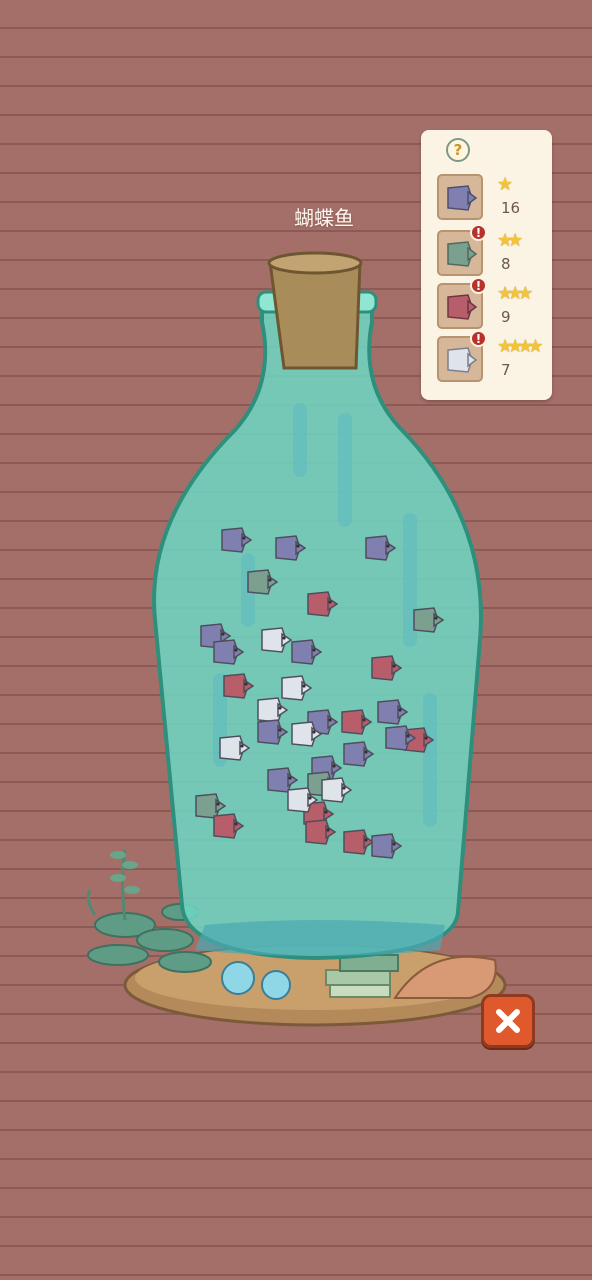 The width and height of the screenshot is (592, 1280). Describe the element at coordinates (506, 370) in the screenshot. I see `fish-count: 7` at that location.